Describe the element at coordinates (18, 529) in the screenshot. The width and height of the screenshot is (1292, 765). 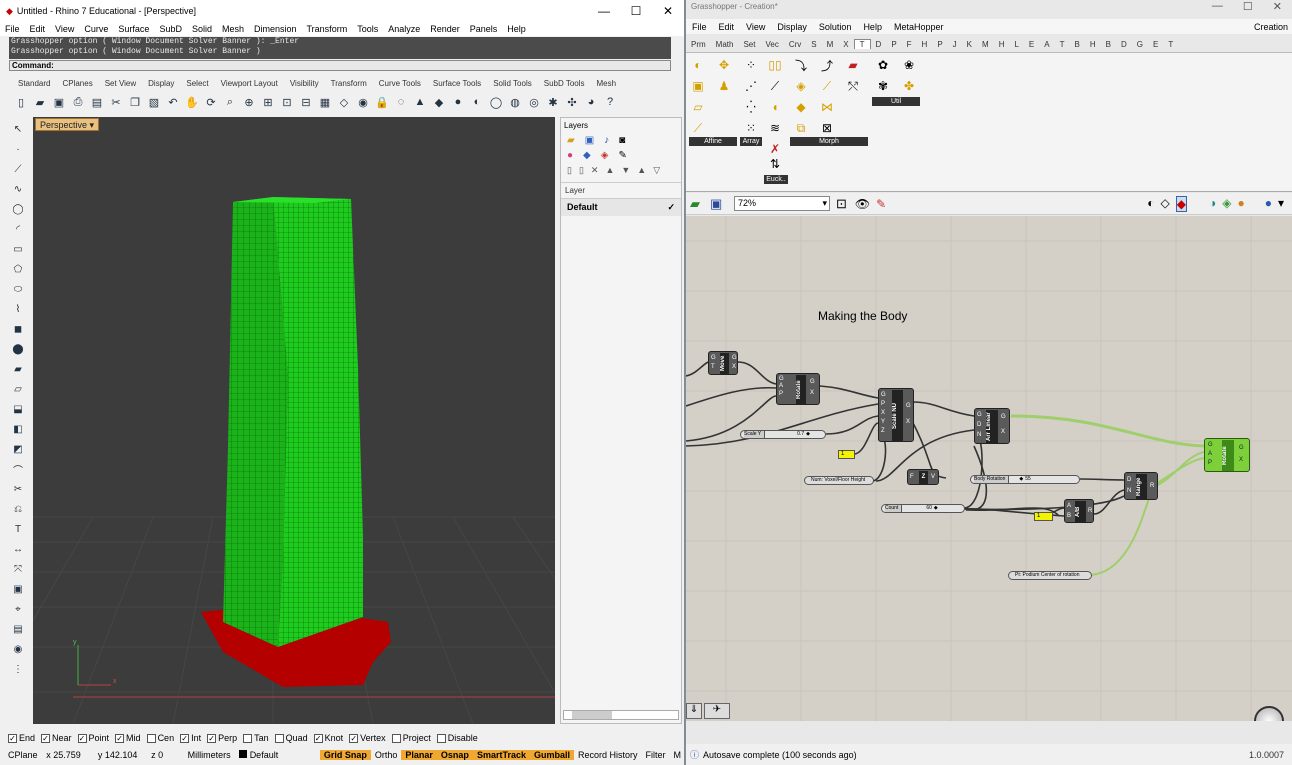
I see `text-icon: T` at that location.